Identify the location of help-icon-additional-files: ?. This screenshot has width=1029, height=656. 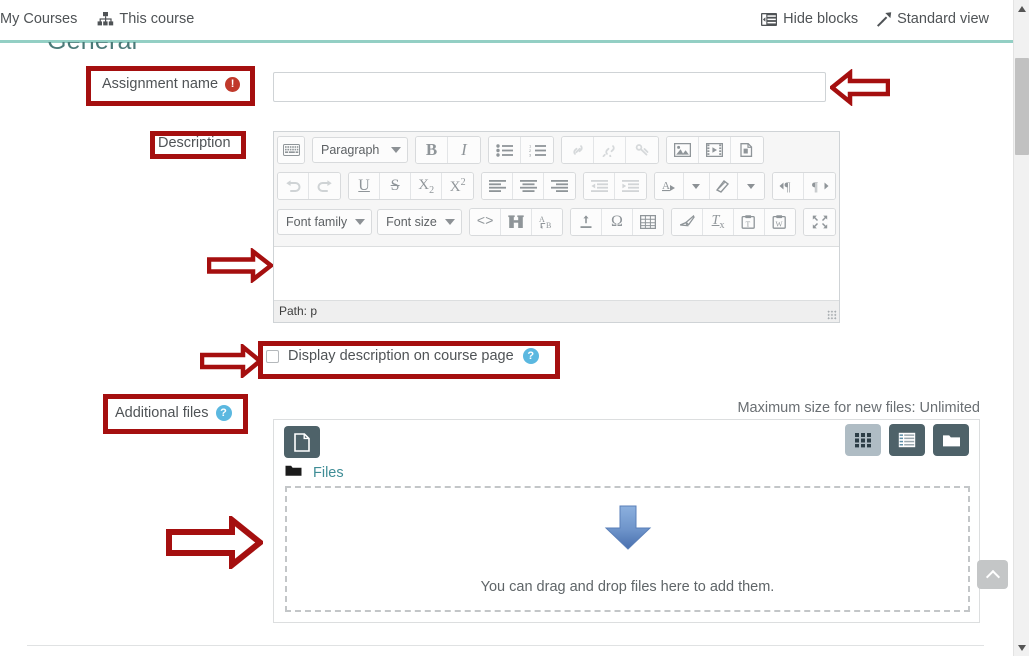
(223, 413).